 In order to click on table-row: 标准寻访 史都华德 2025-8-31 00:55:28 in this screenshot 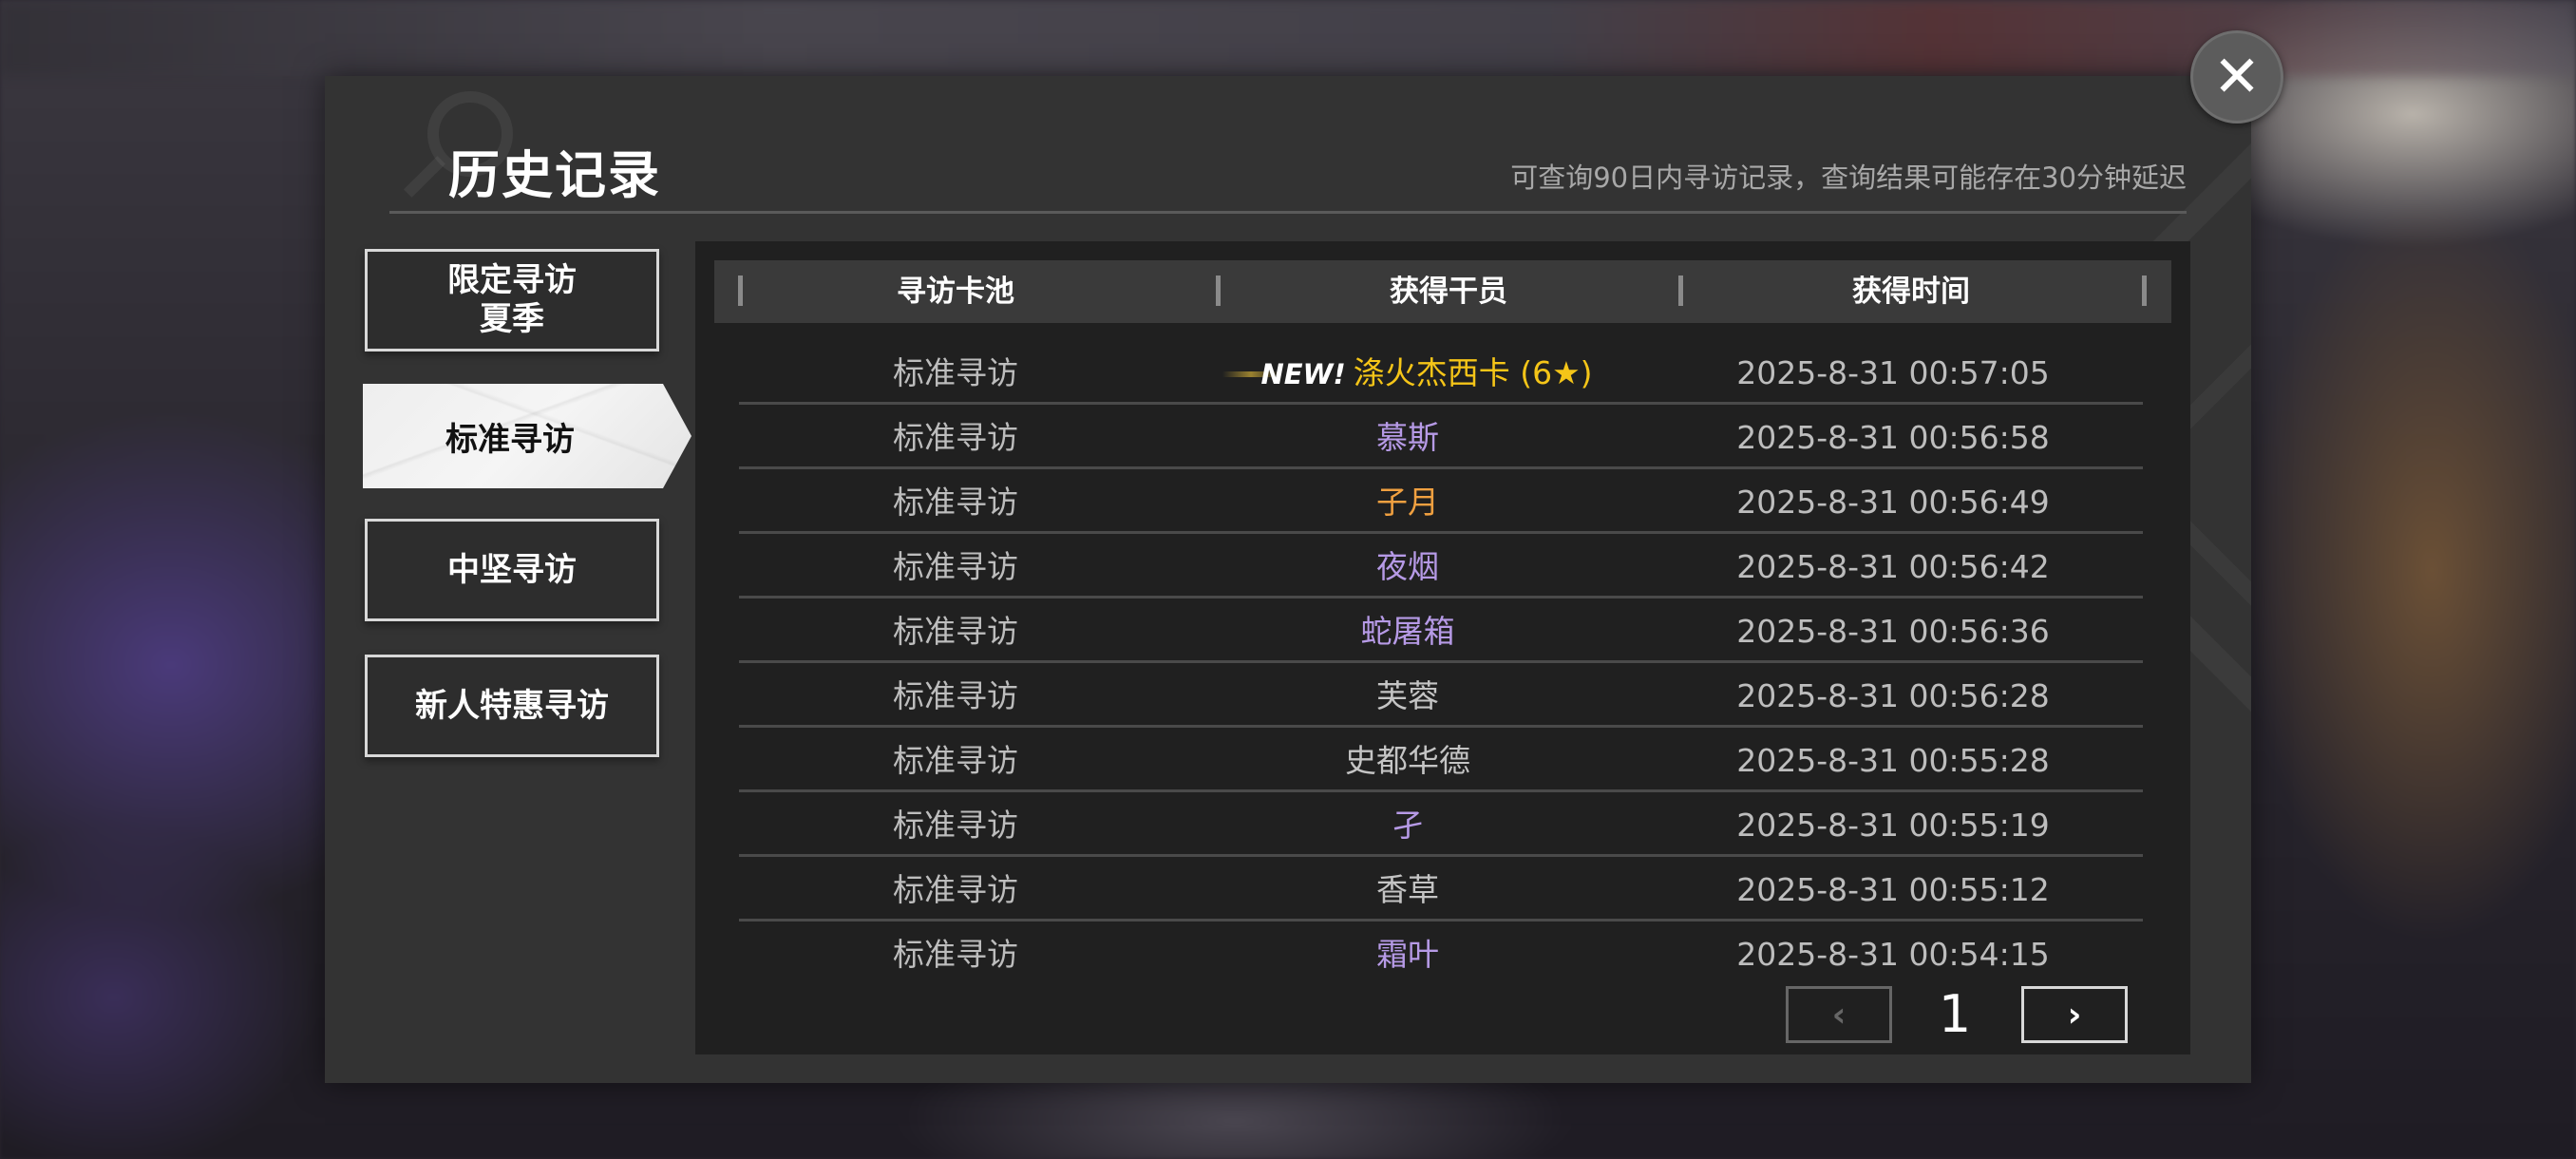, I will do `click(1441, 761)`.